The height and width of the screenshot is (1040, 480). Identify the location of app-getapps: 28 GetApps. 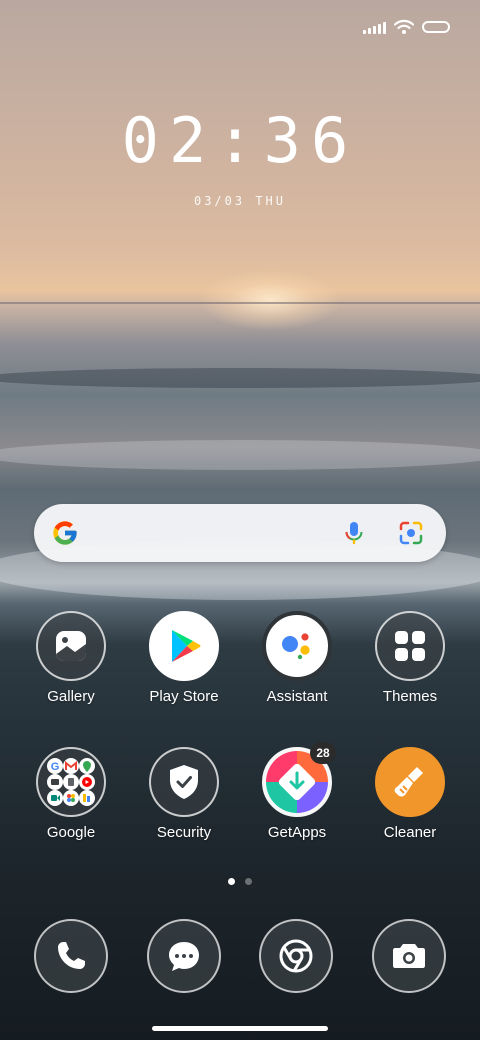
(297, 791).